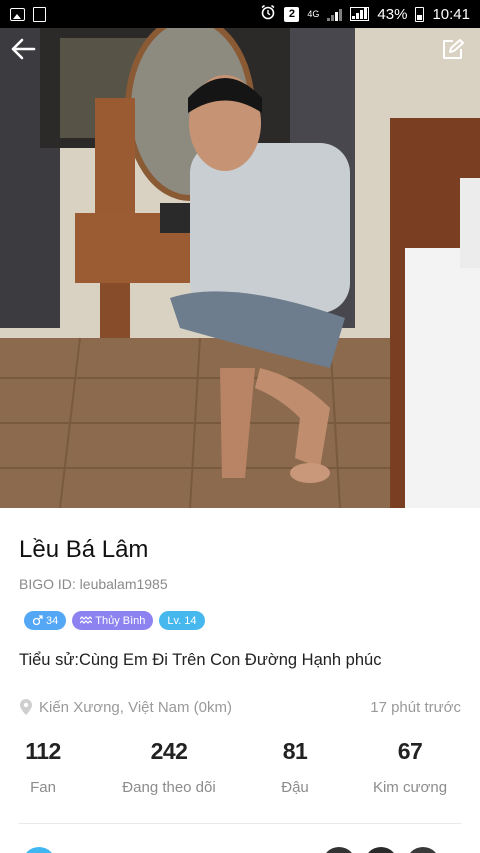 The width and height of the screenshot is (480, 853). What do you see at coordinates (43, 751) in the screenshot?
I see `stat-value: 112` at bounding box center [43, 751].